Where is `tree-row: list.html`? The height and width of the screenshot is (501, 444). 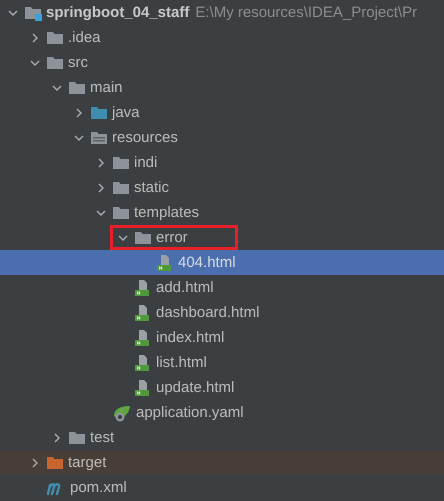 tree-row: list.html is located at coordinates (222, 362).